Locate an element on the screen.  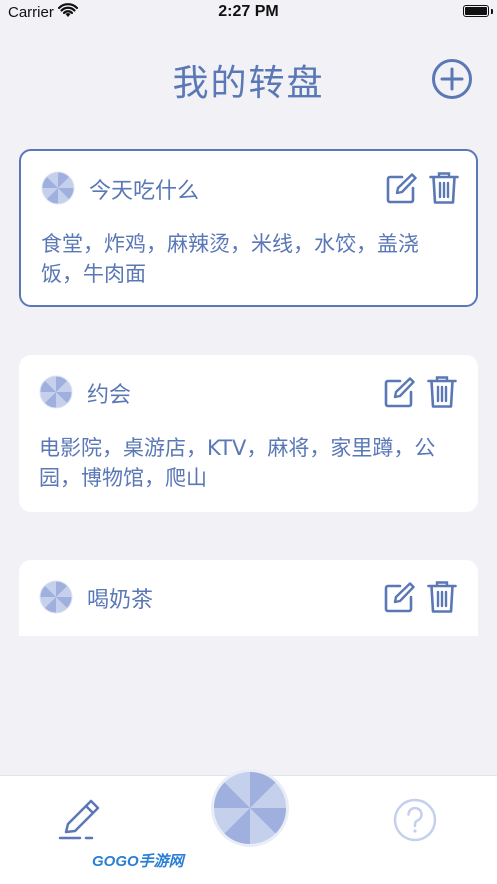
wheel-options: 食堂，炸鸡，麻辣烫，米线，水饺，盖浇饭，牛肉面 is located at coordinates (230, 259).